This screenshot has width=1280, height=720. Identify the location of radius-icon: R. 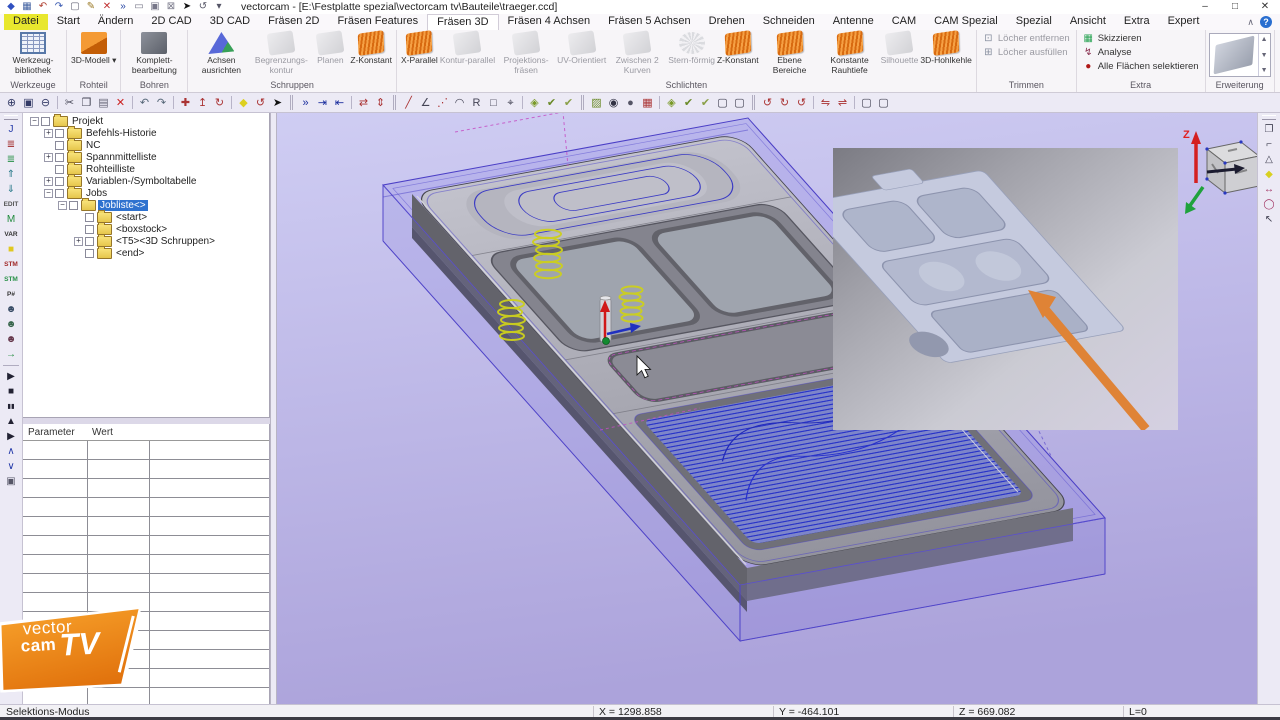
(476, 103).